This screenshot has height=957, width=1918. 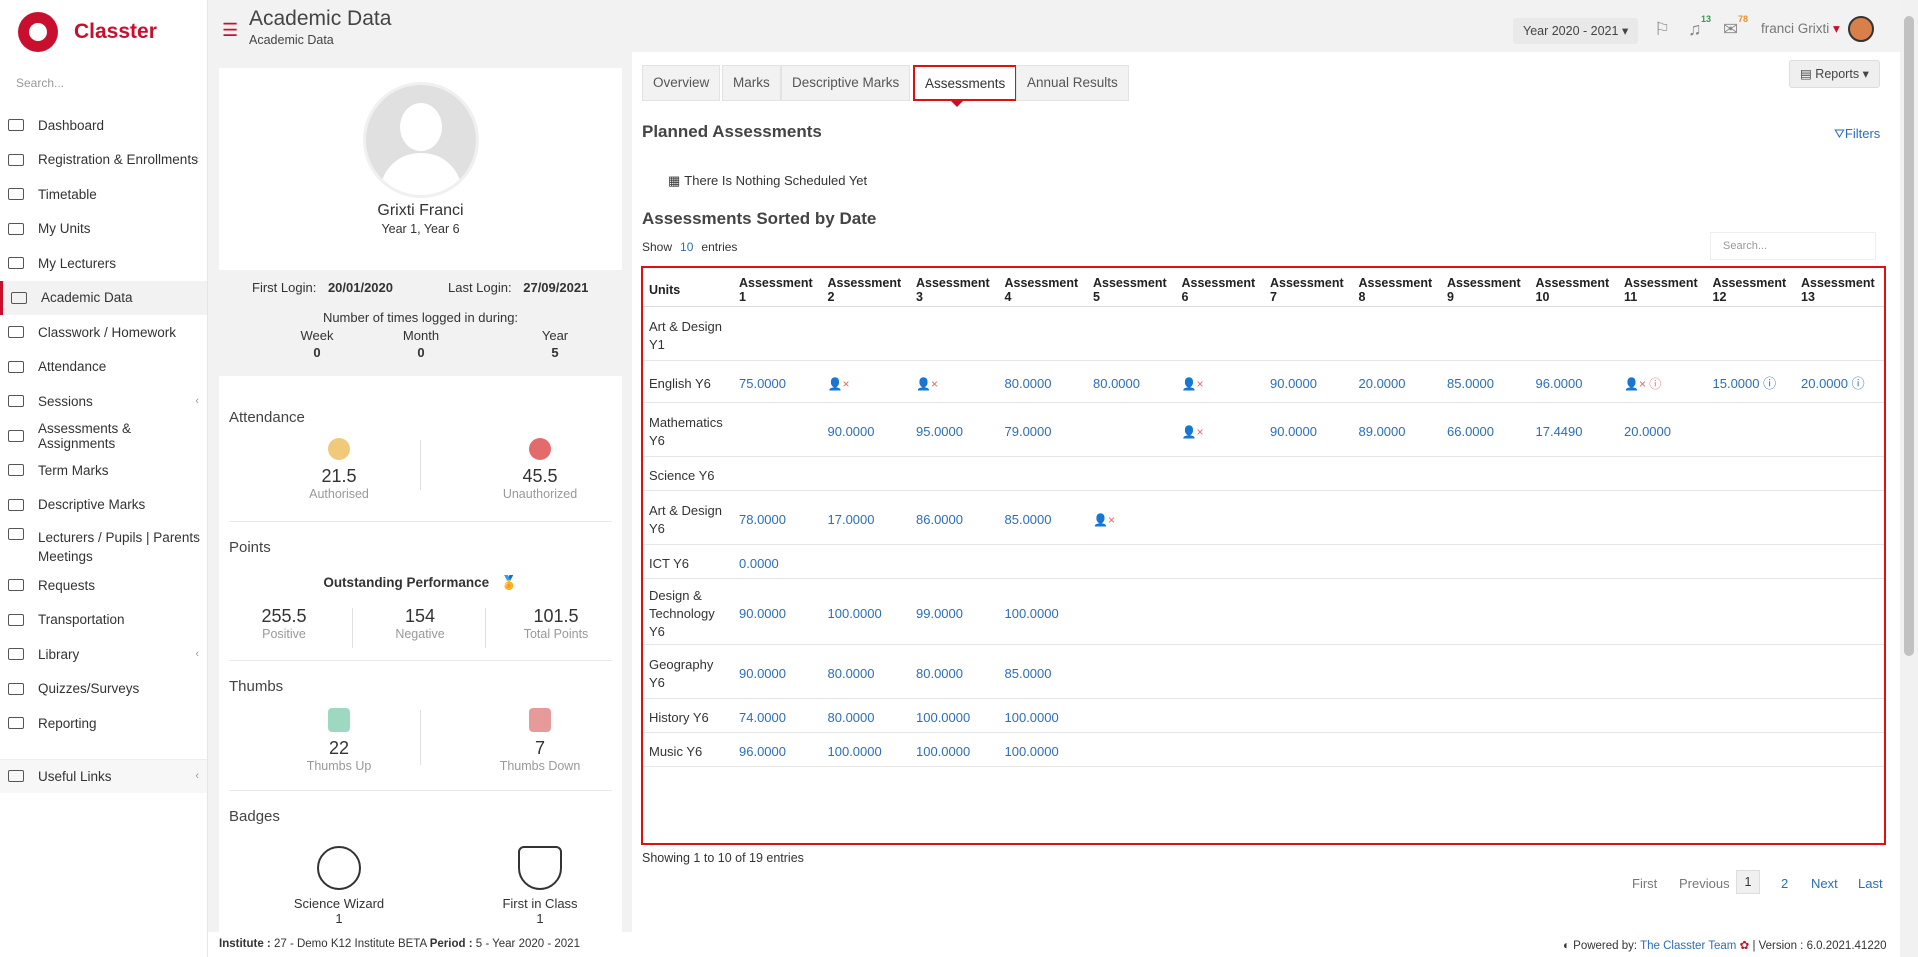 I want to click on tab-annual-results: Annual Results, so click(x=1072, y=83).